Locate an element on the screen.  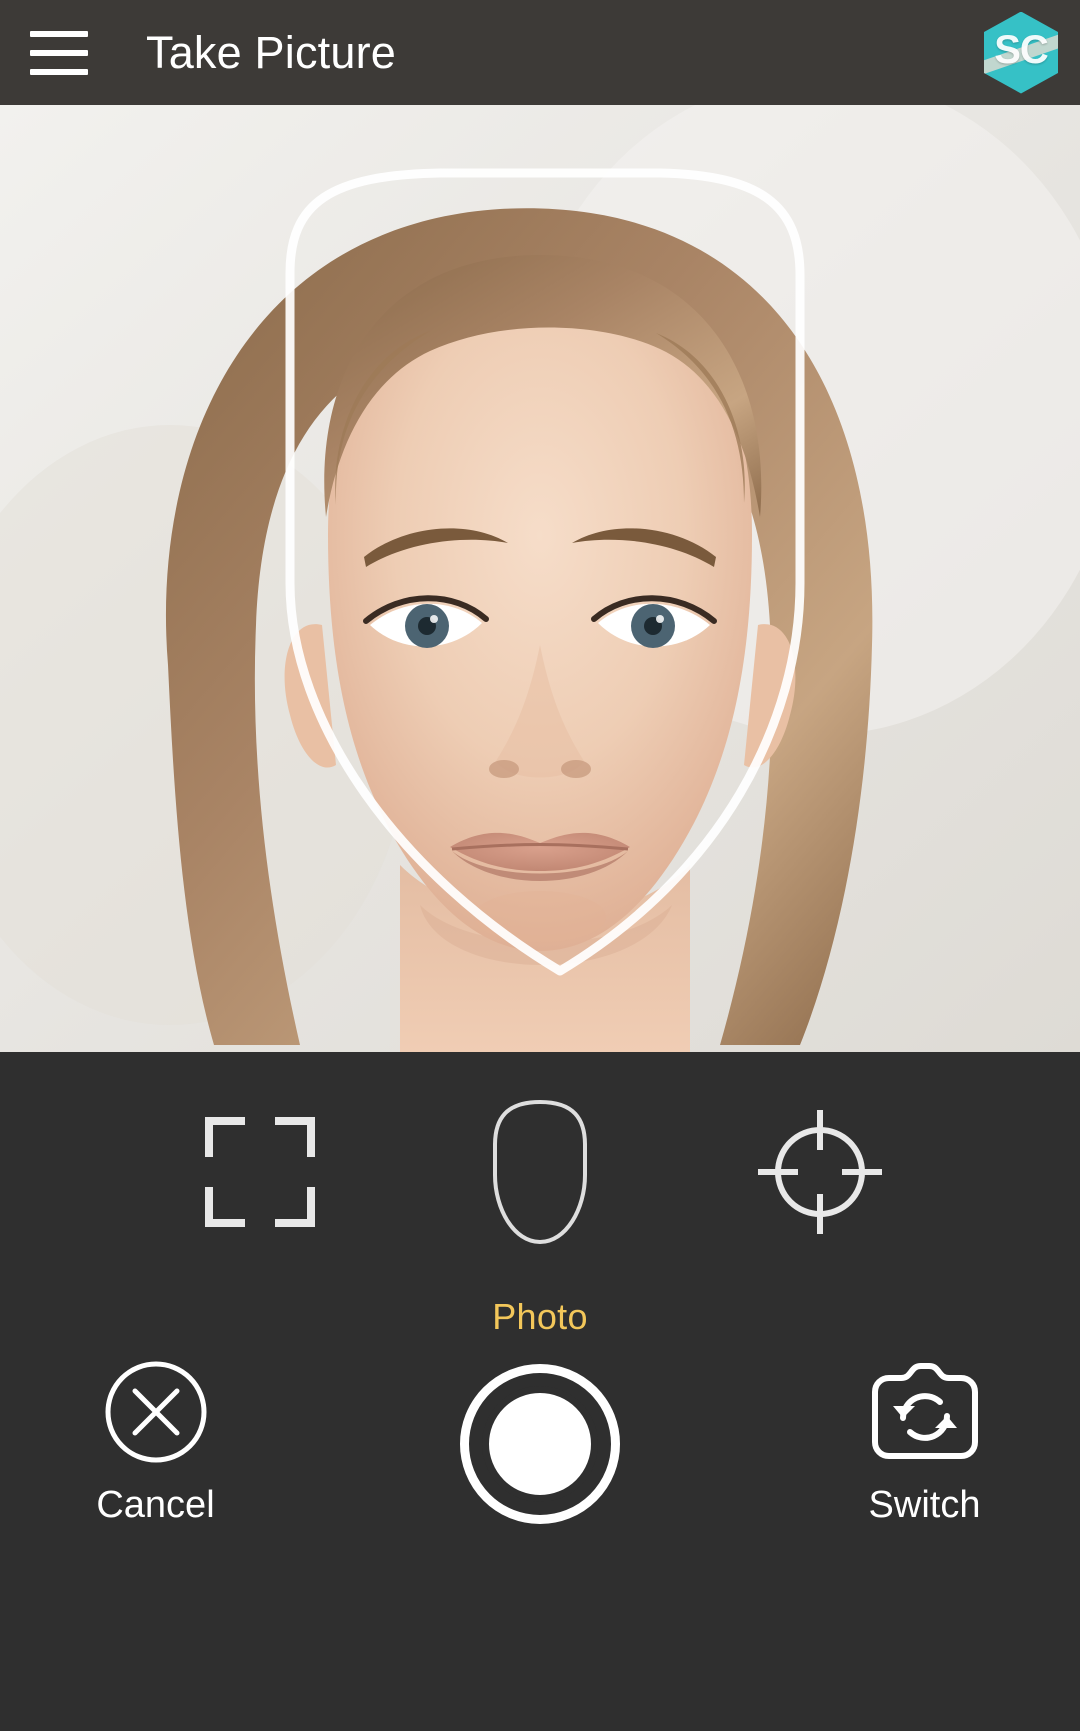
switch-label: Switch is located at coordinates (924, 1505).